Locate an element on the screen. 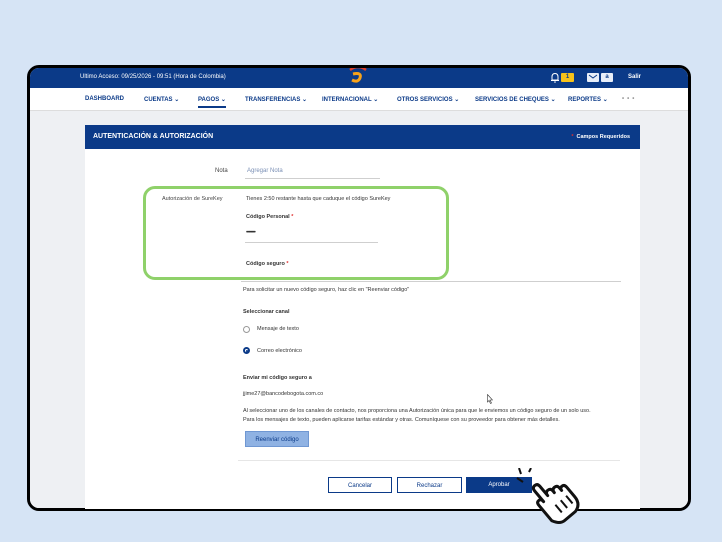 The width and height of the screenshot is (722, 542). email-value: jjime27@bancodebogota.com.co is located at coordinates (283, 394).